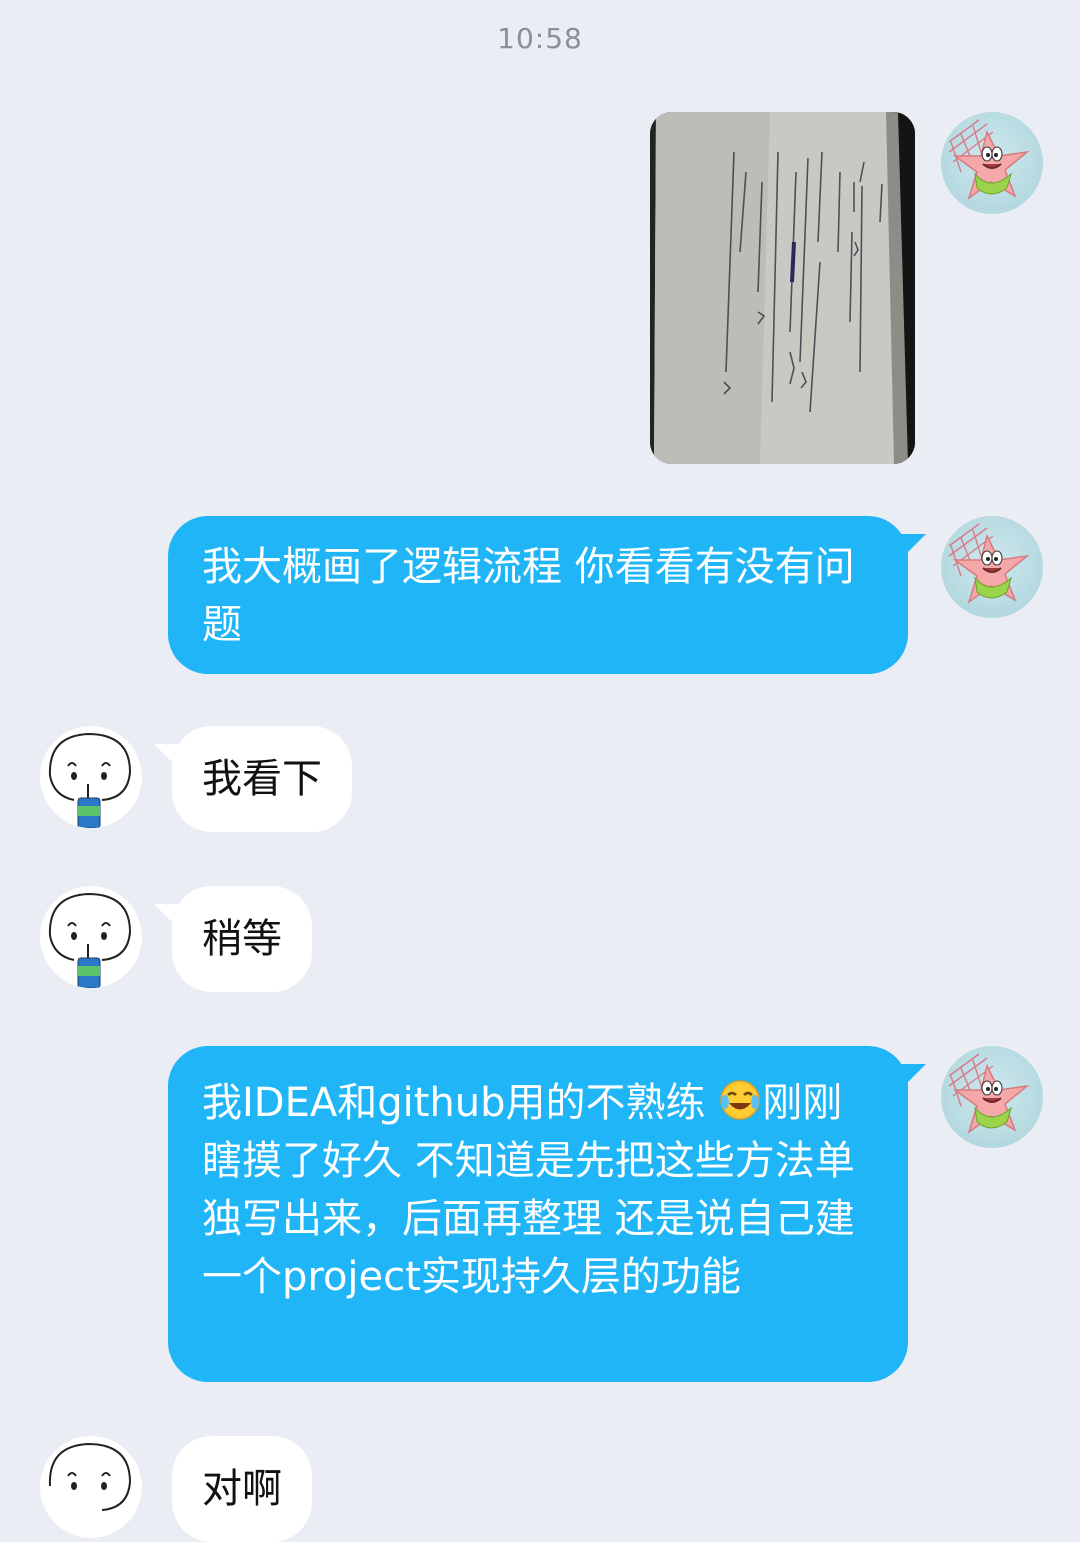 This screenshot has width=1080, height=1542. I want to click on incoming-message-bubble: 稍等, so click(242, 939).